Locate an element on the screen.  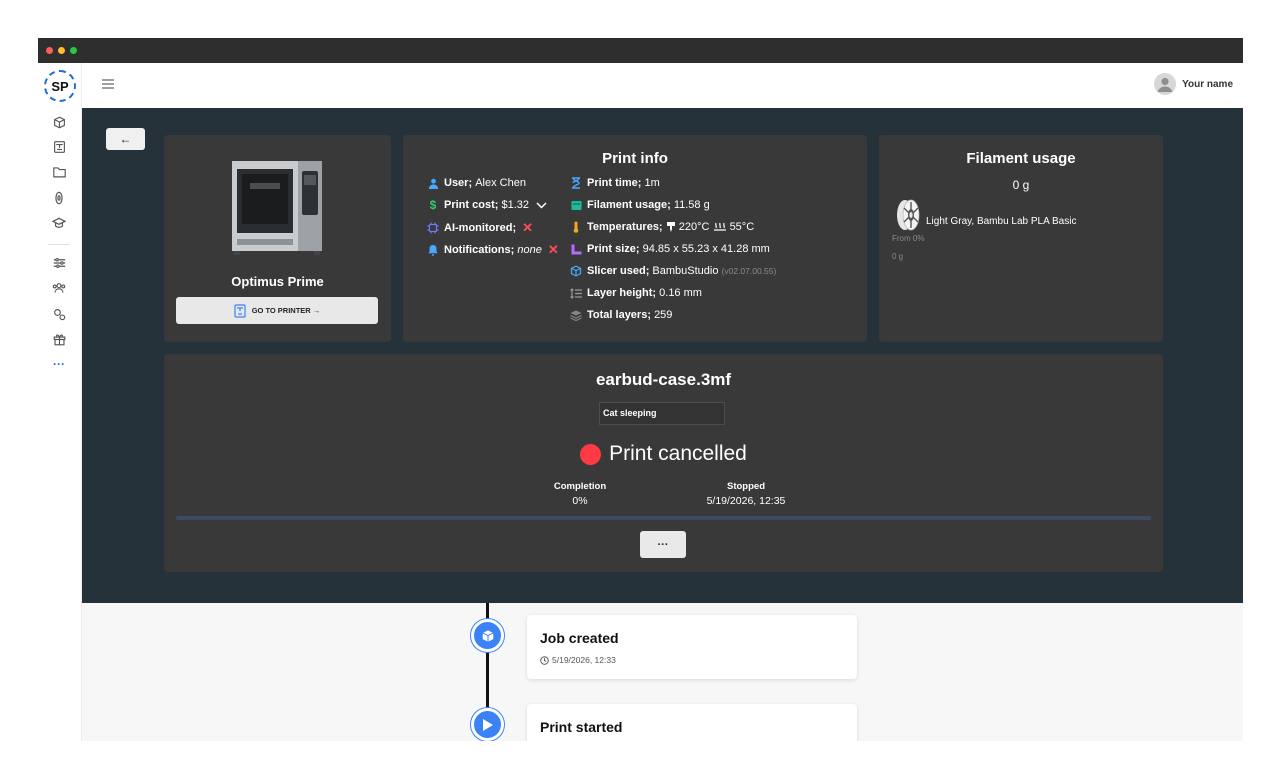
info-temperatures: Temperatures; 220°C 55°C is located at coordinates (661, 227).